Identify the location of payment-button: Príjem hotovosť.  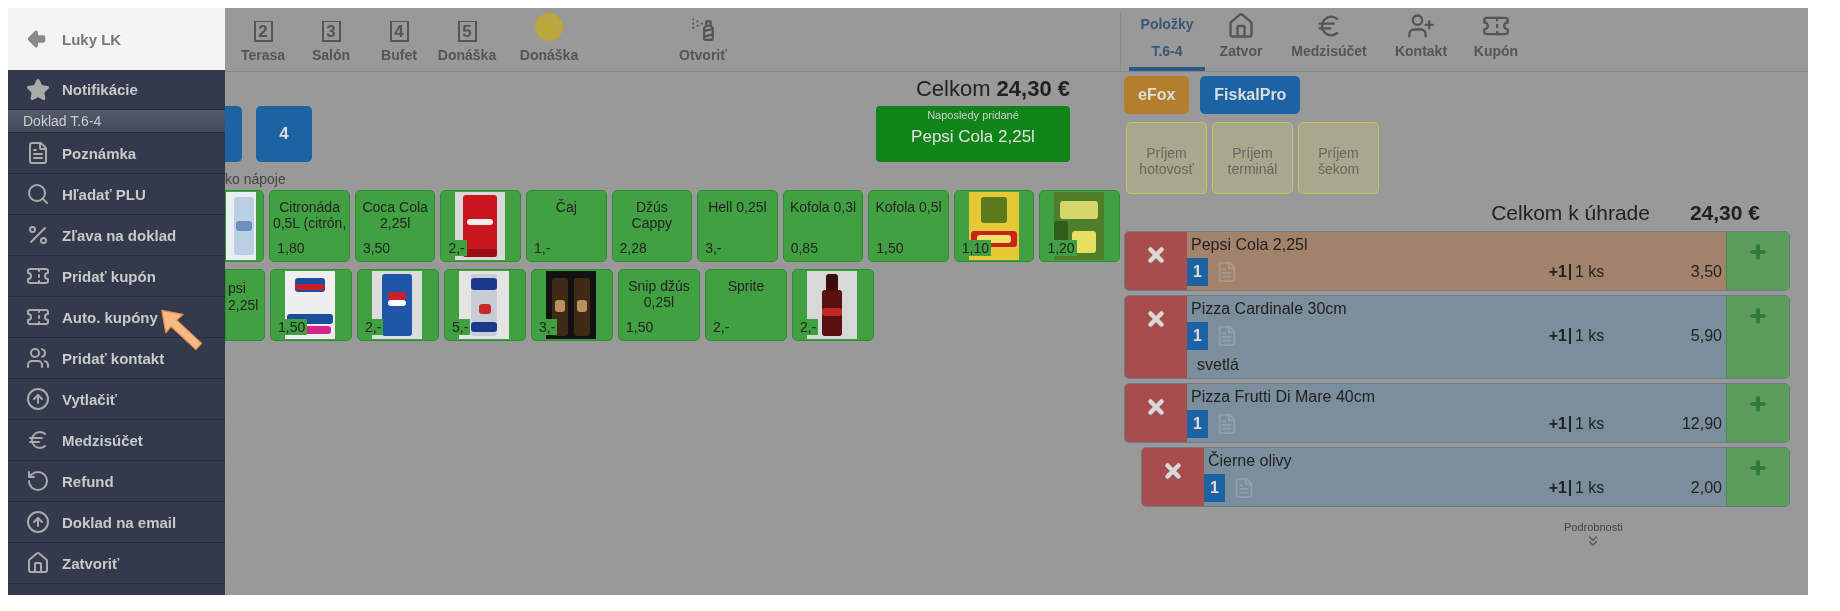
(1166, 158).